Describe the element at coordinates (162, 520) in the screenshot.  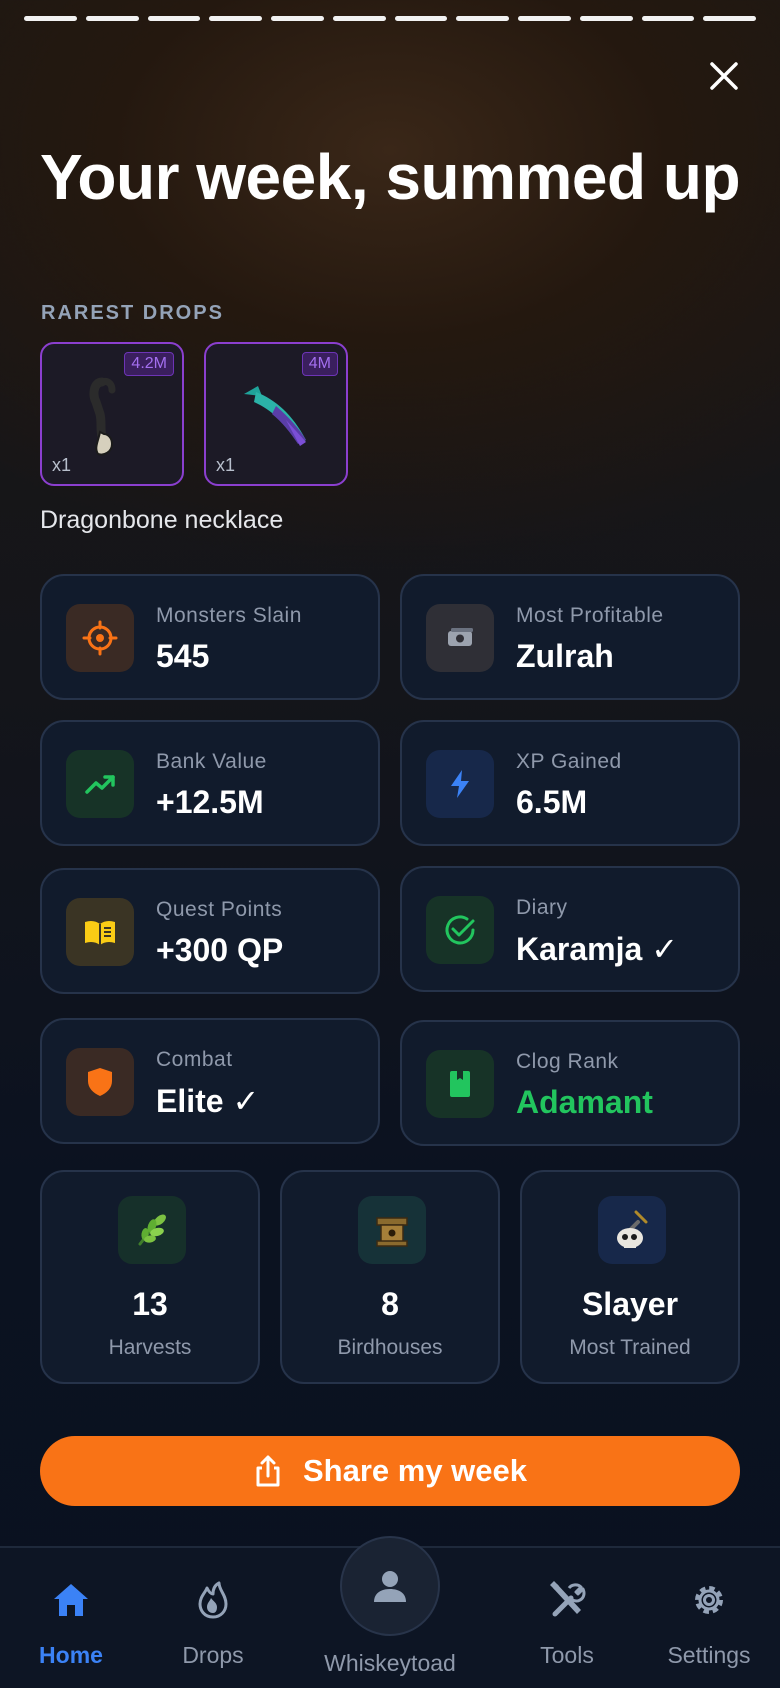
I see `selected-drop-name: Dragonbone necklace` at that location.